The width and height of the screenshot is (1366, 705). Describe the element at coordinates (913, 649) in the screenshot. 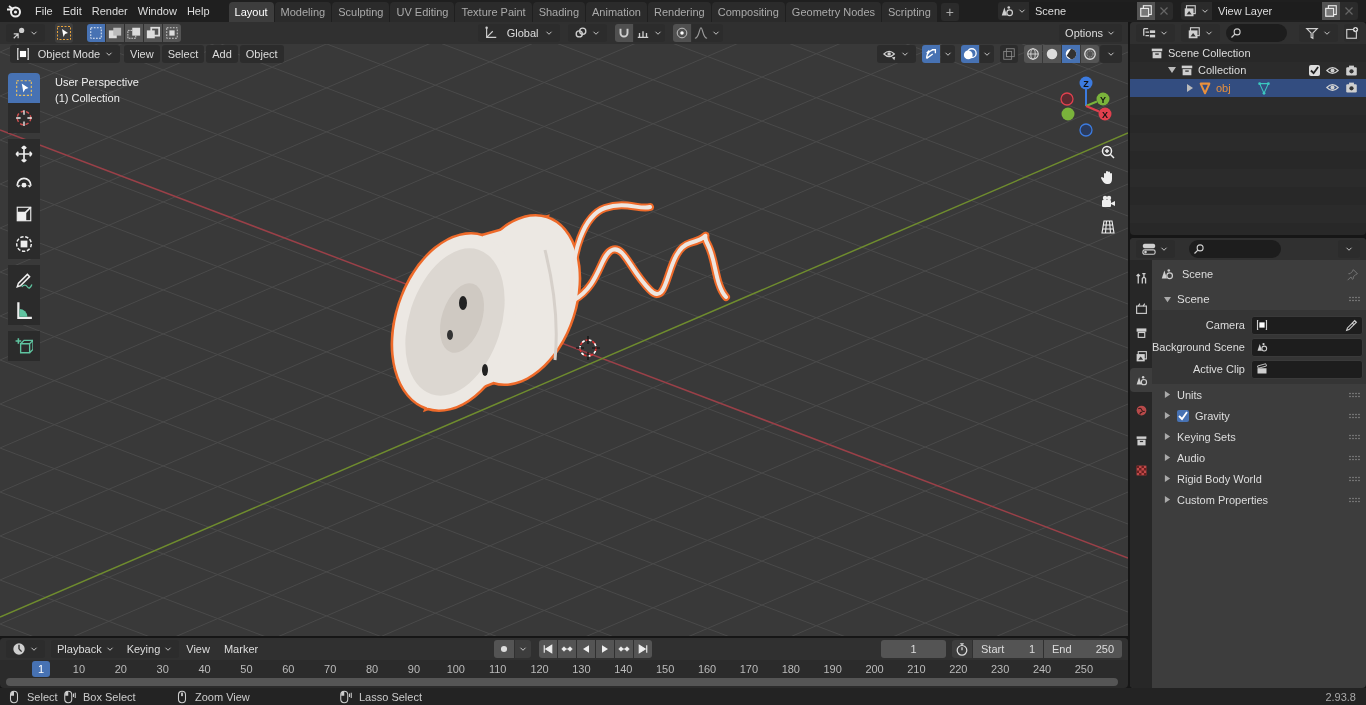

I see `current-frame-field: 1` at that location.